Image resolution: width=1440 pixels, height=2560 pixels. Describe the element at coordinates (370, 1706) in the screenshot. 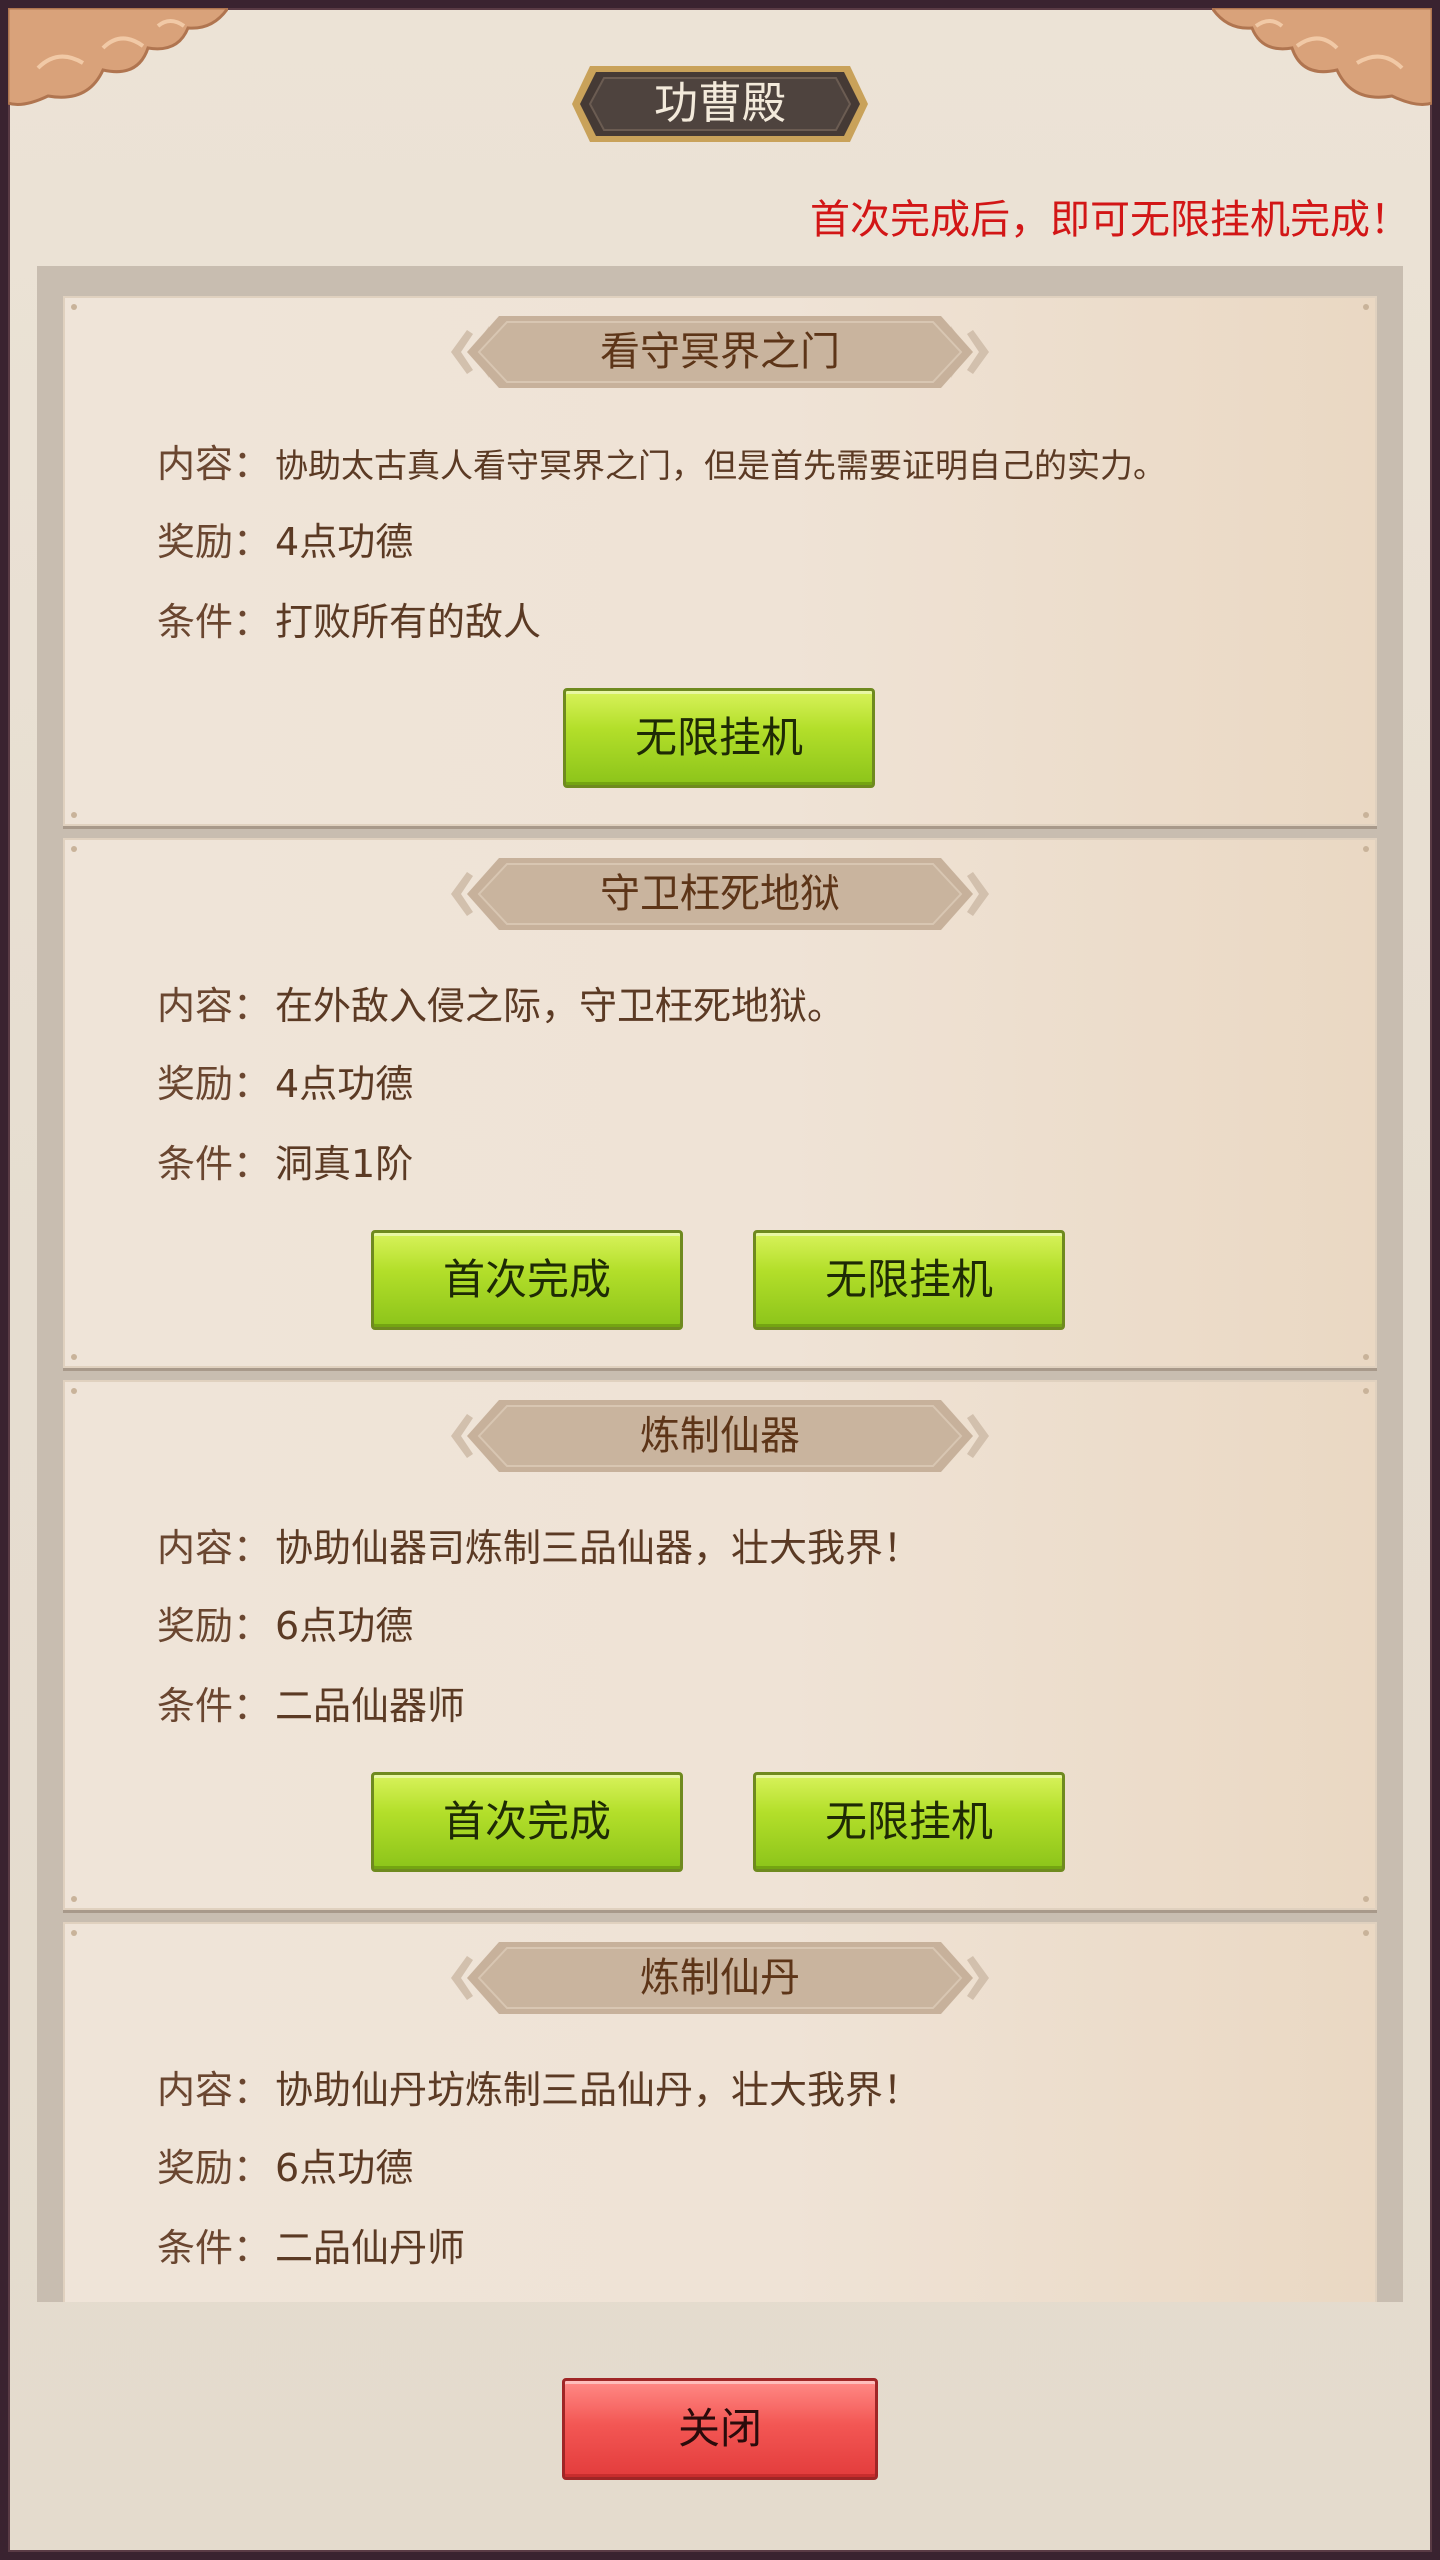

I see `task-condition: 二品仙器师` at that location.